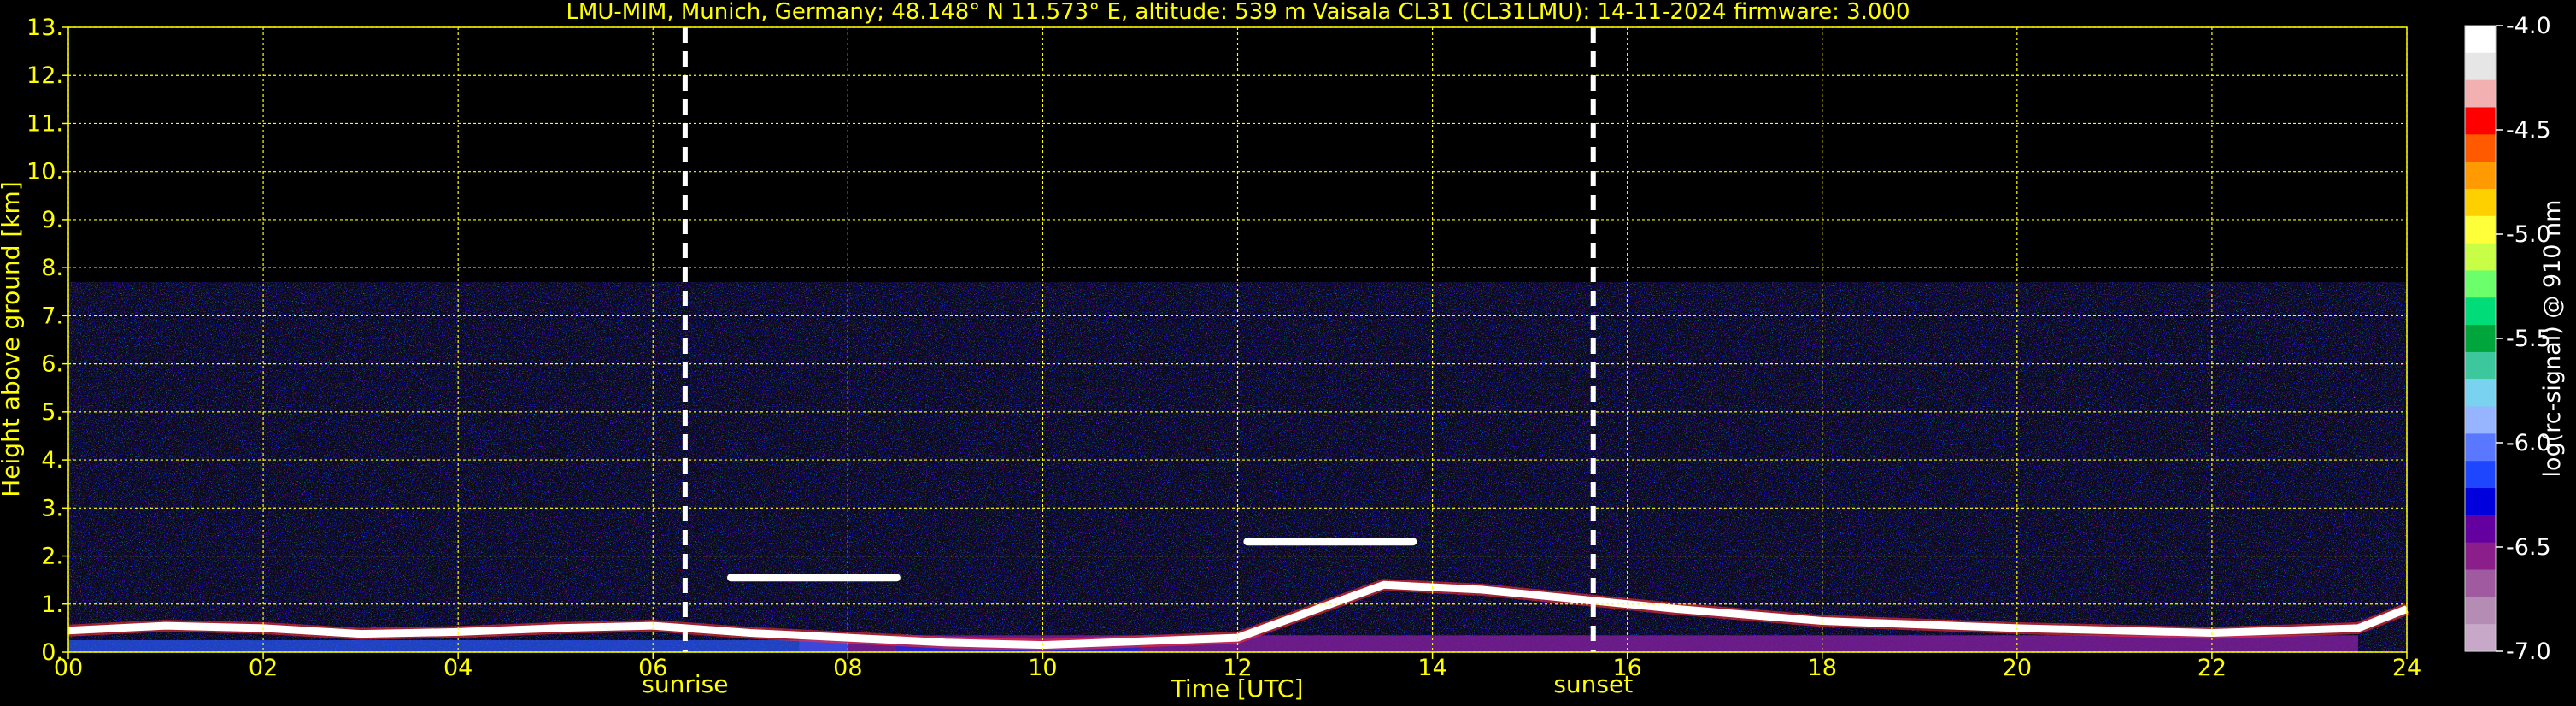 This screenshot has width=2576, height=706. Describe the element at coordinates (2528, 130) in the screenshot. I see `colorbar-tick-label: -4.5` at that location.